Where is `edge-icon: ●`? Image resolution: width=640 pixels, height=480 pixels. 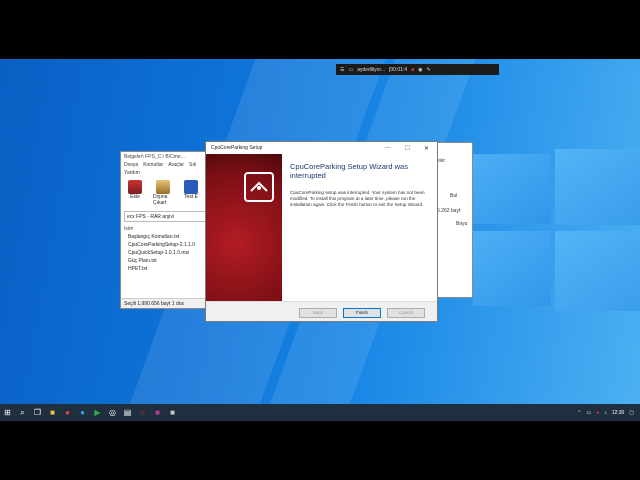 edge-icon: ● is located at coordinates (82, 412).